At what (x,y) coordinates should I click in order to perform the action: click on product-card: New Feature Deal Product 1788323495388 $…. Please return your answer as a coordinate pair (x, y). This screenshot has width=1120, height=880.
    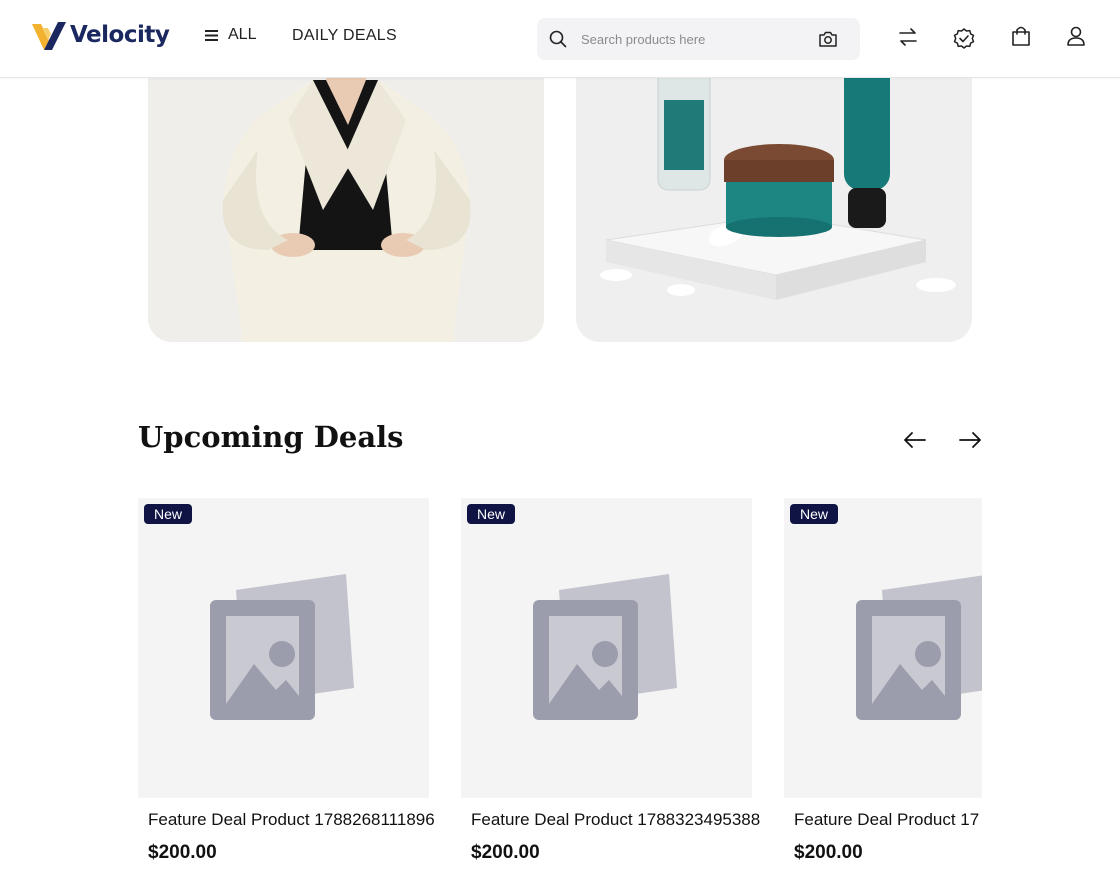
    Looking at the image, I should click on (610, 681).